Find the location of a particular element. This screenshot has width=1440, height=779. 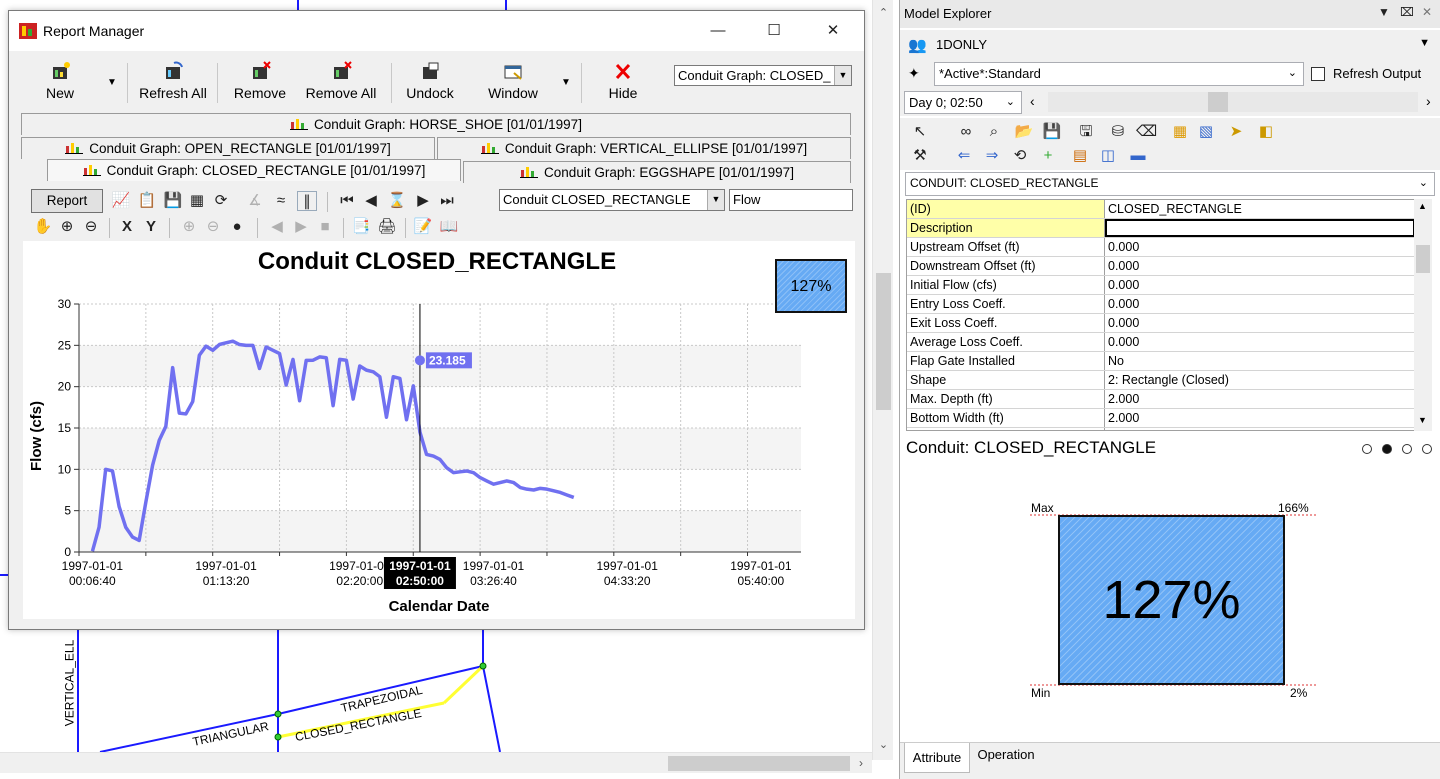

report-icon: ▦ is located at coordinates (1180, 132).